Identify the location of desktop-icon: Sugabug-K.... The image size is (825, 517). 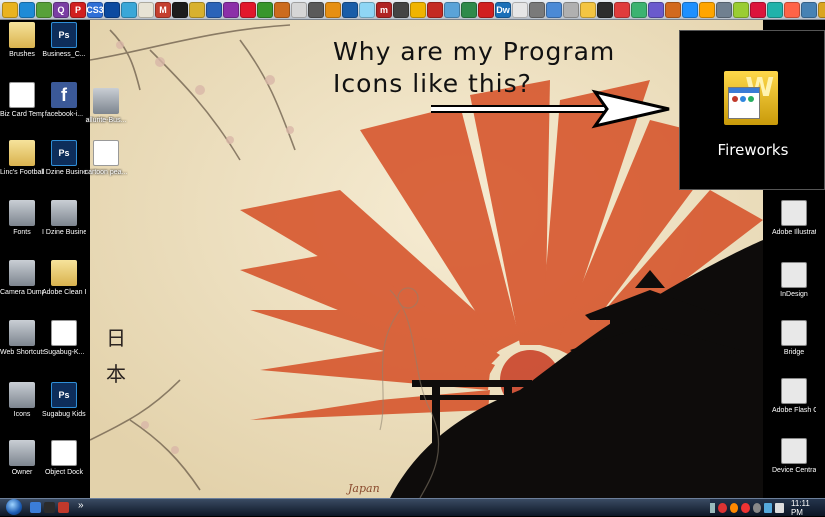
(64, 338).